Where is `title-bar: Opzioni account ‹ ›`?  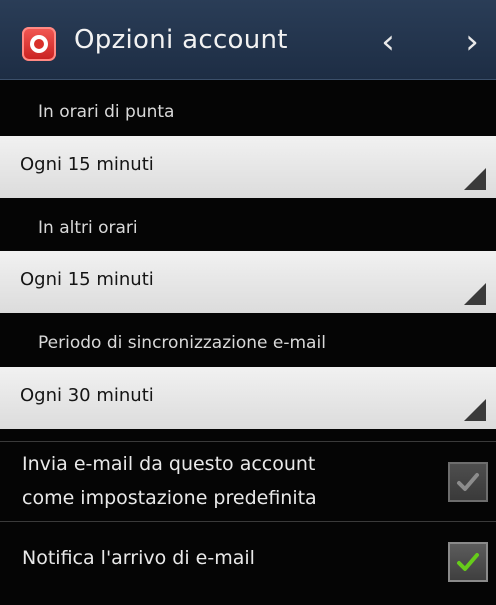
title-bar: Opzioni account ‹ › is located at coordinates (248, 40).